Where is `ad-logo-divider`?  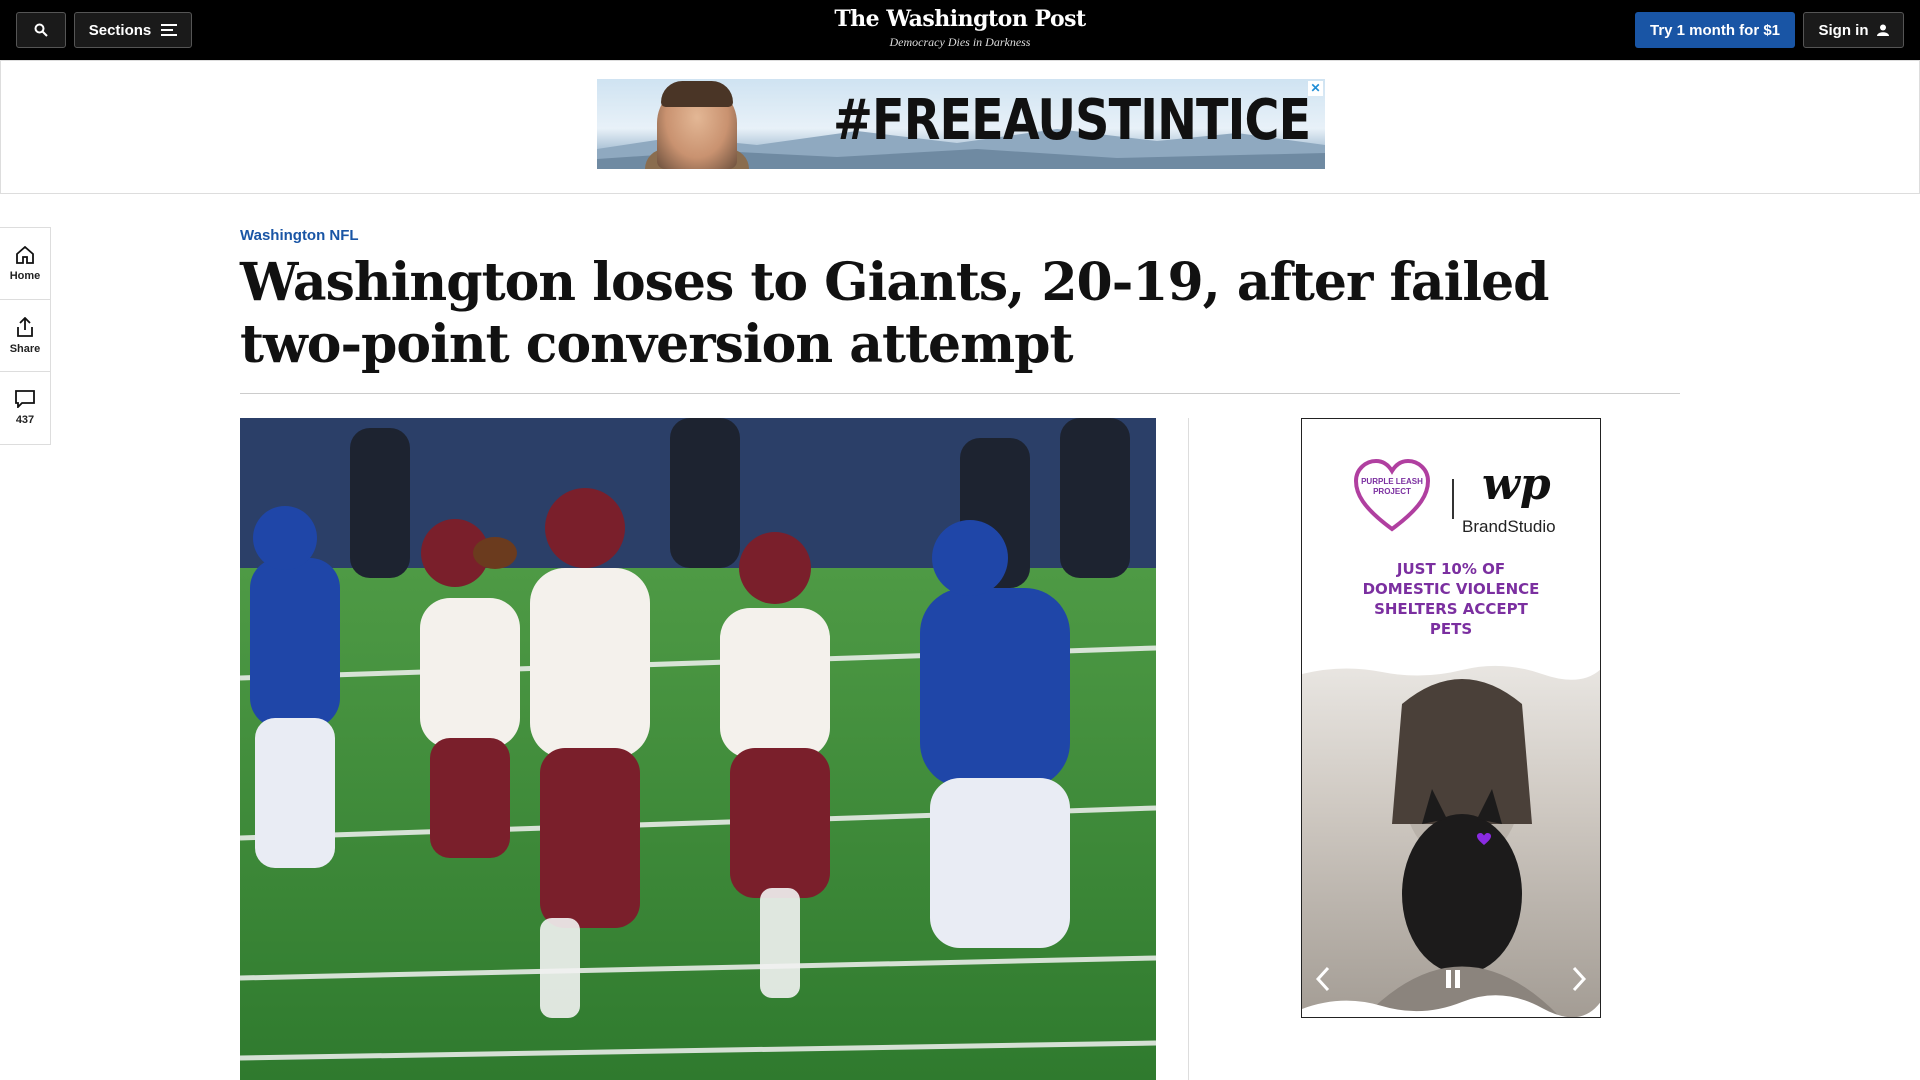
ad-logo-divider is located at coordinates (1453, 499).